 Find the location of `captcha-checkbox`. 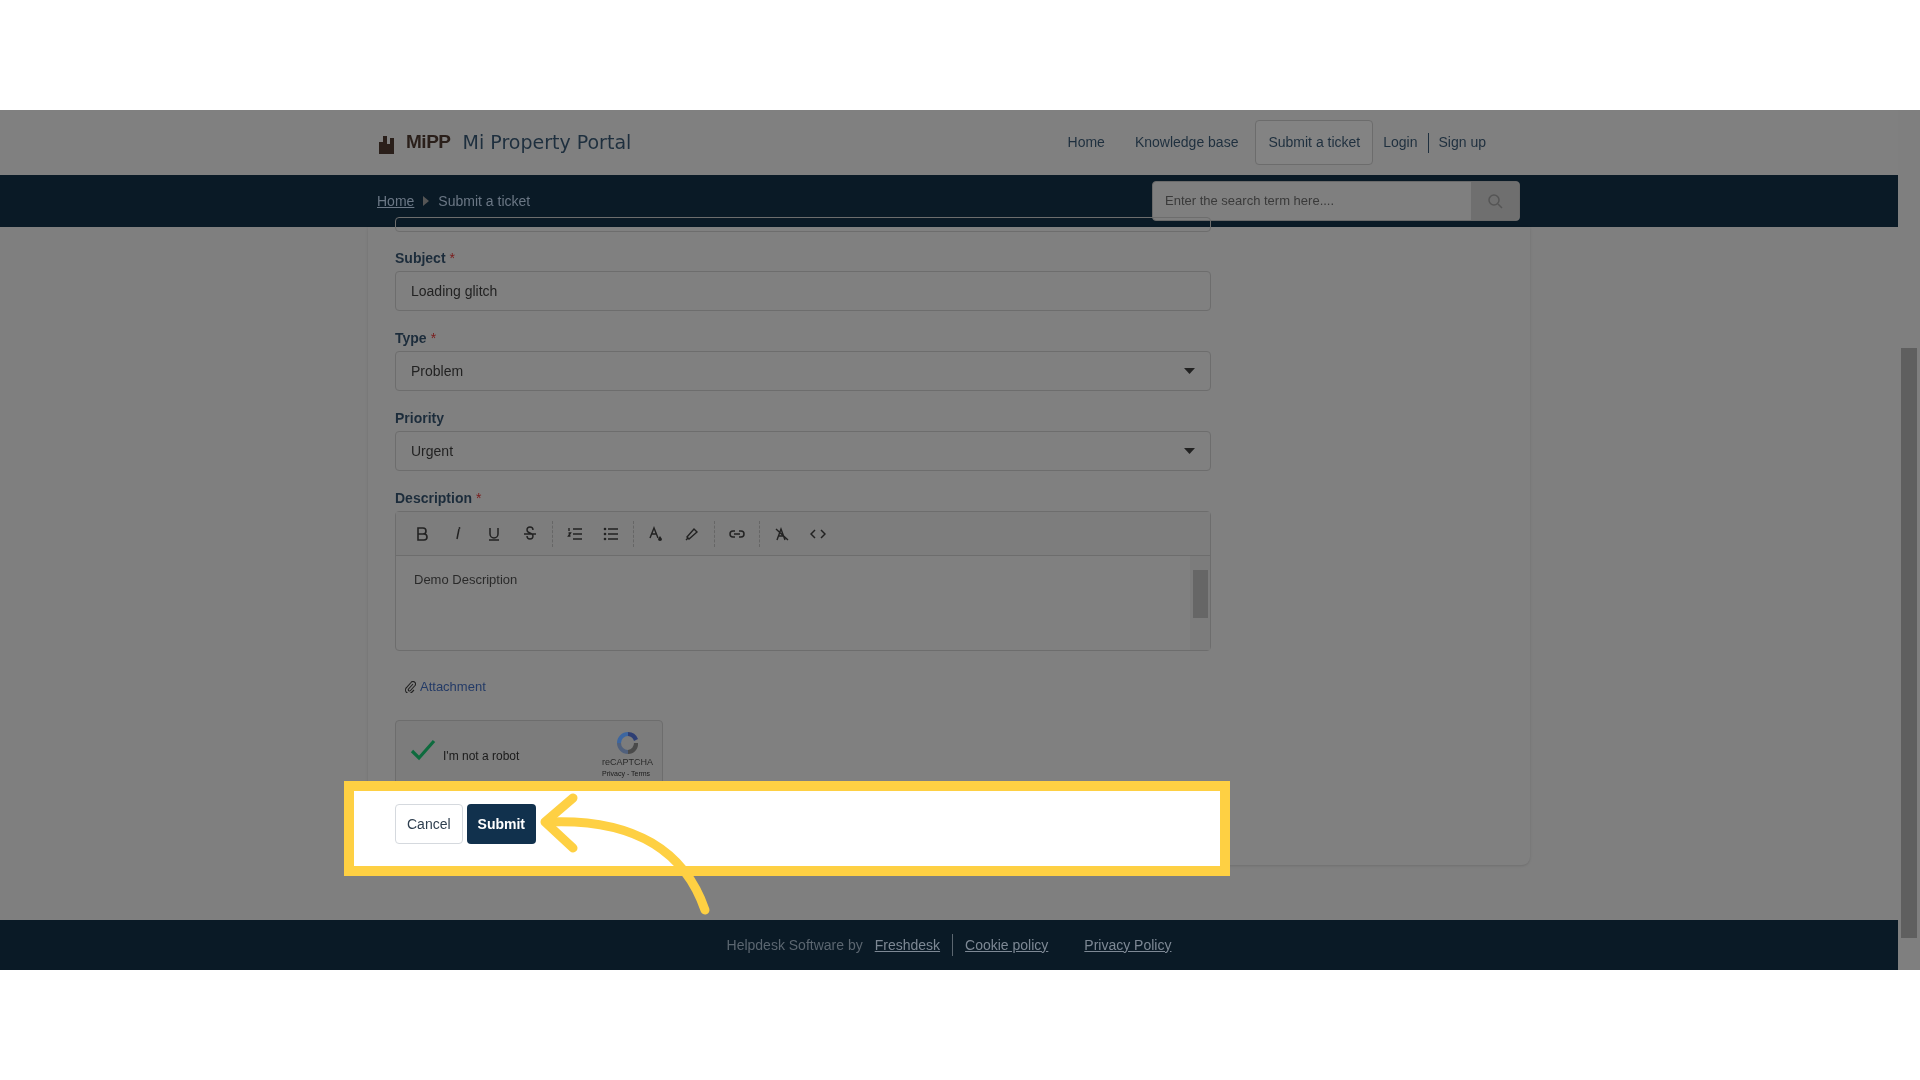

captcha-checkbox is located at coordinates (423, 750).